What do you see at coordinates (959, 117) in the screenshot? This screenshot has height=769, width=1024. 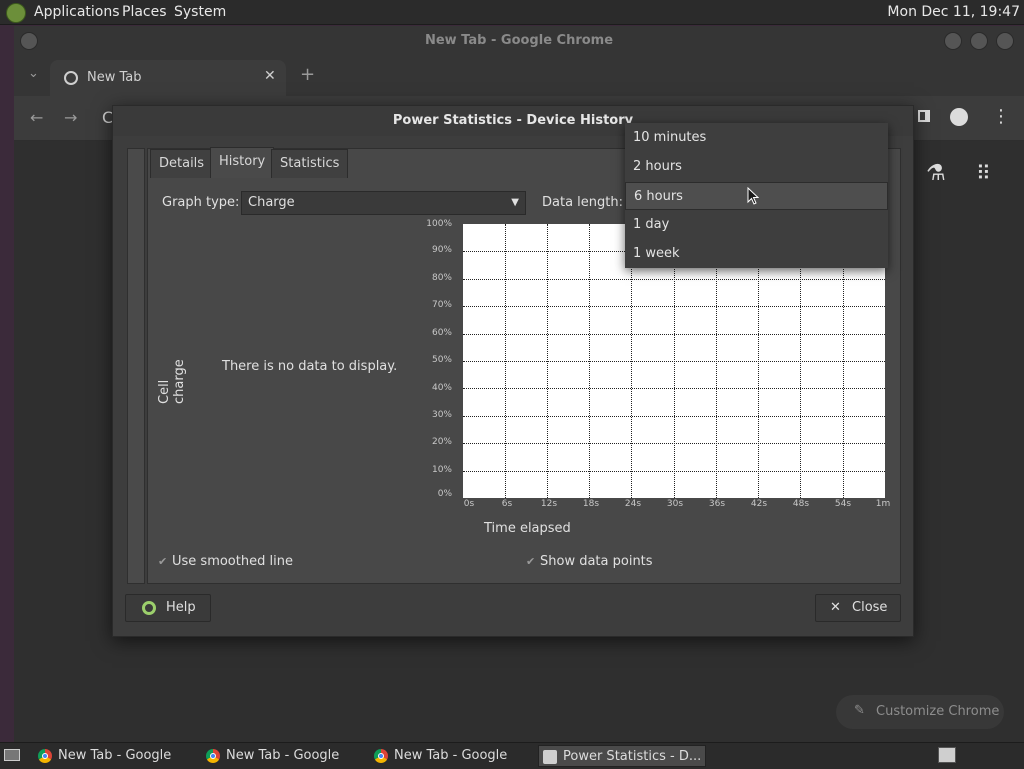 I see `profile-avatar-icon` at bounding box center [959, 117].